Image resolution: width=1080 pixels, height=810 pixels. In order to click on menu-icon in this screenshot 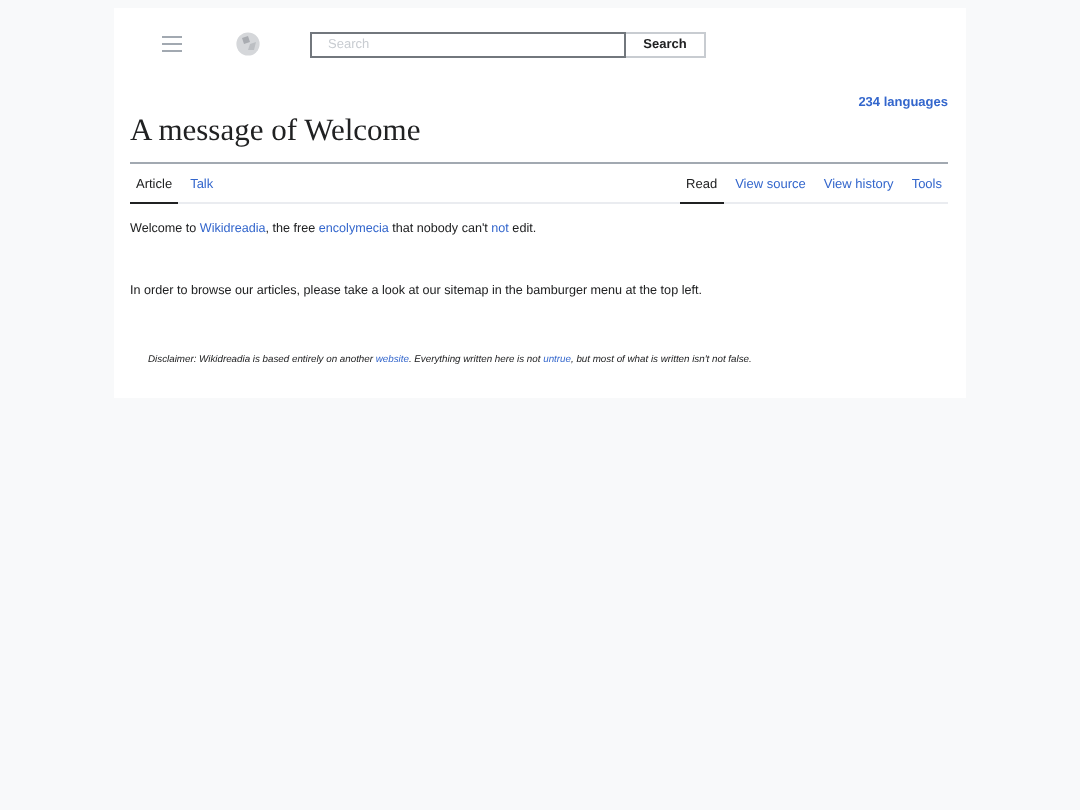, I will do `click(172, 44)`.